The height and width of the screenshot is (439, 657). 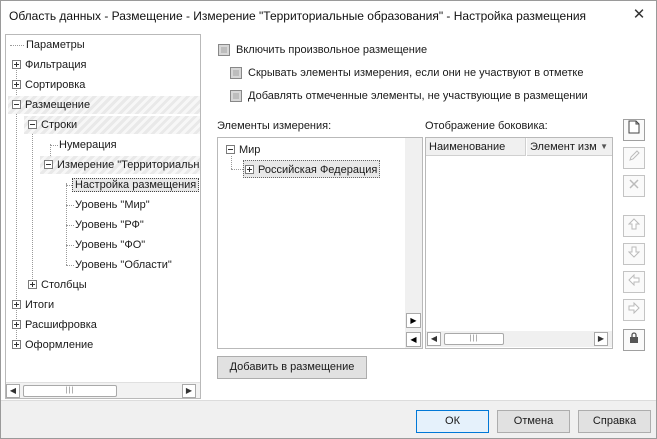 I want to click on lock-button, so click(x=634, y=340).